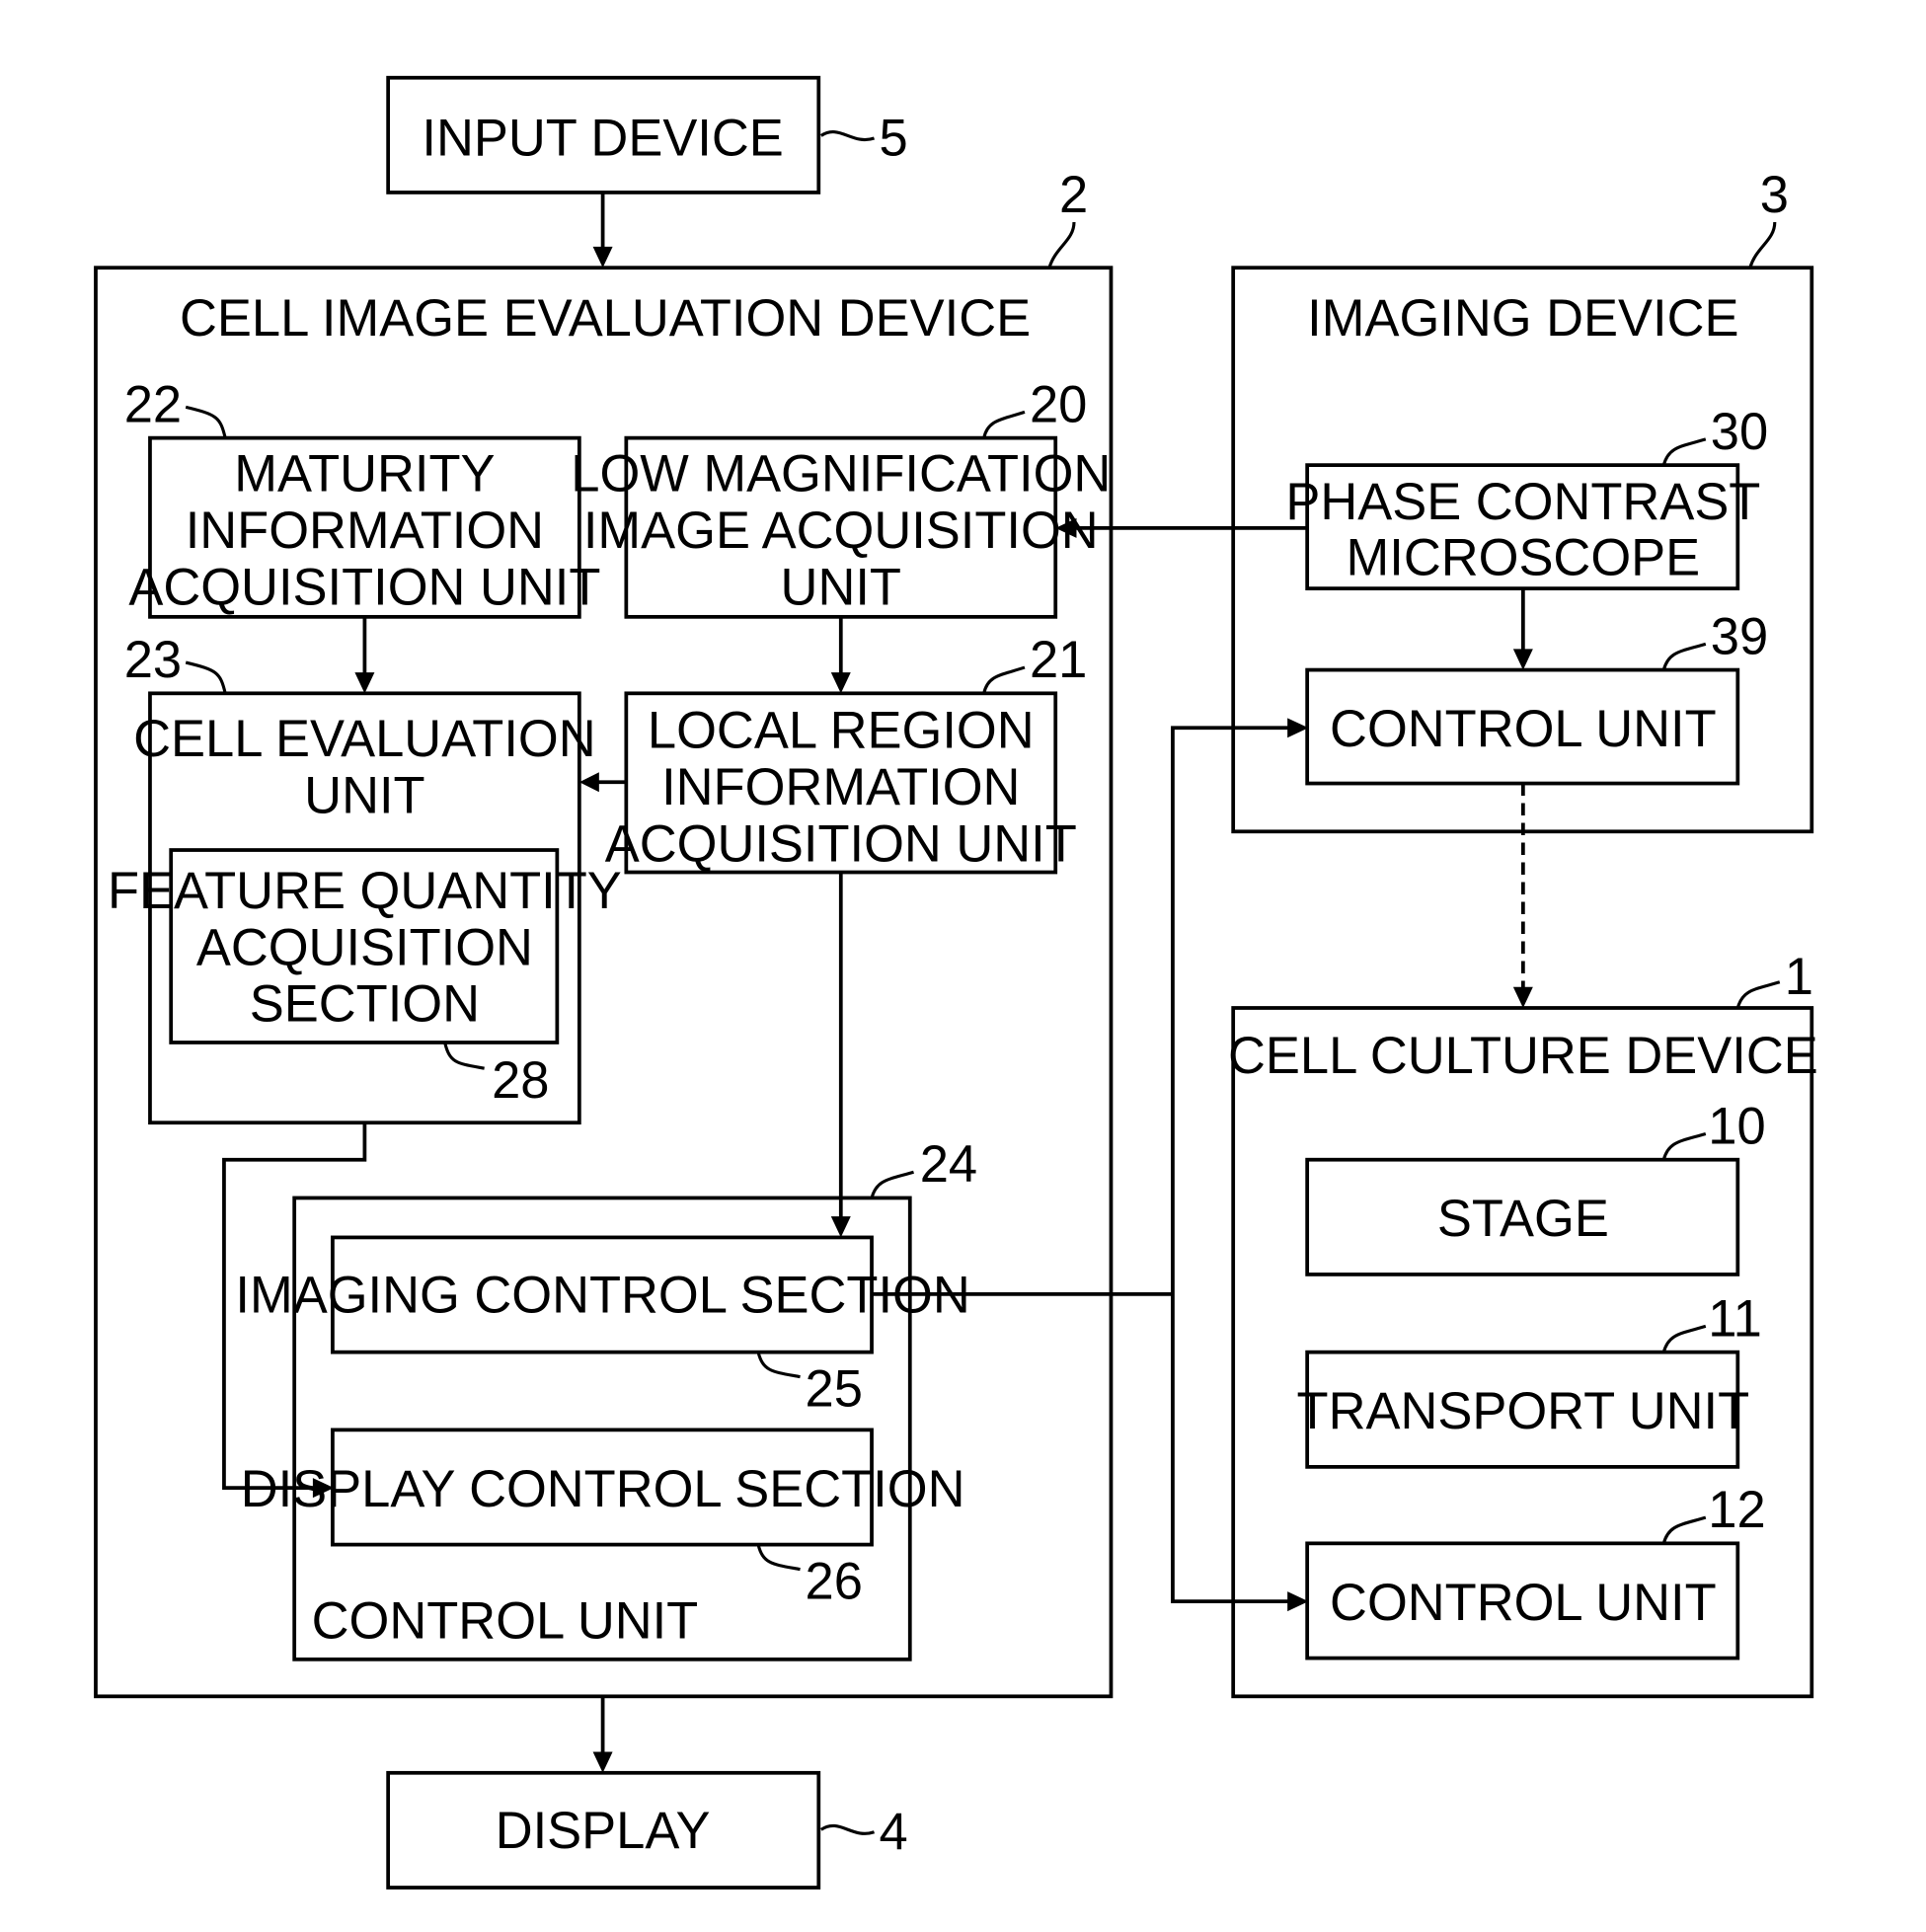 The image size is (1926, 1932). I want to click on ref-3: 3, so click(1774, 195).